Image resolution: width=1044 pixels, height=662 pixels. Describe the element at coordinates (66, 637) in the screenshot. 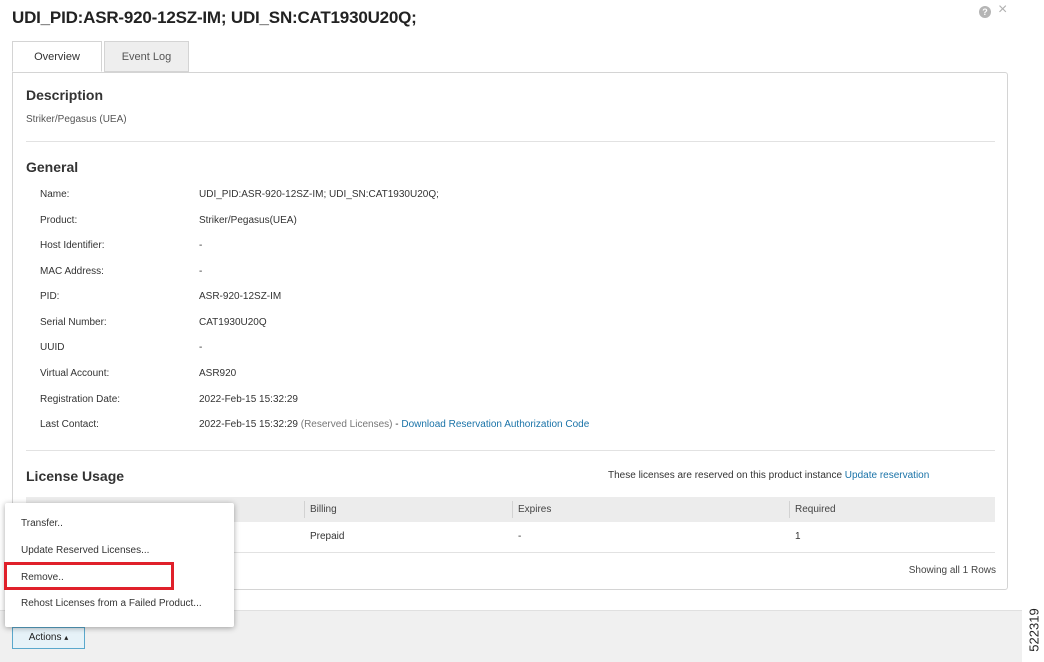

I see `caret-up-icon: ▴` at that location.